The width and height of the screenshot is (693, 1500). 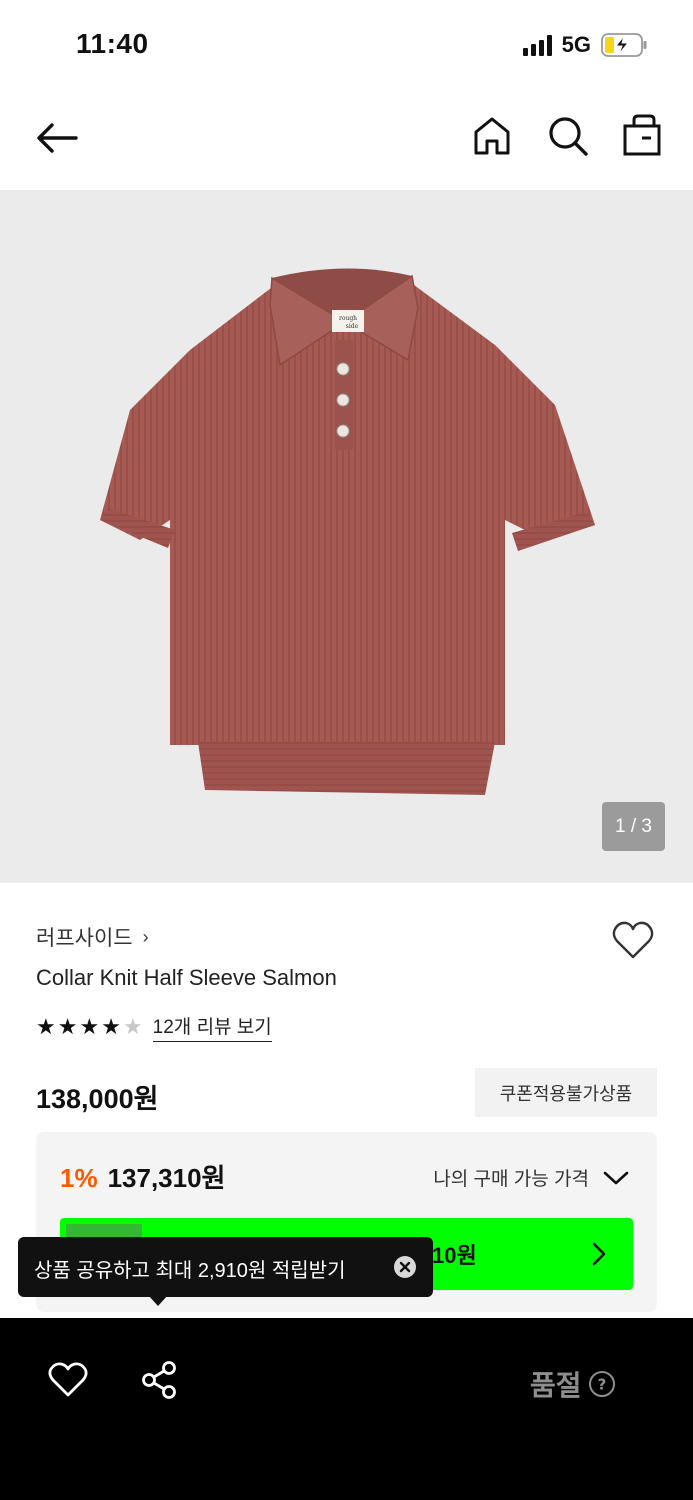 What do you see at coordinates (633, 826) in the screenshot?
I see `image-counter: 1 / 3` at bounding box center [633, 826].